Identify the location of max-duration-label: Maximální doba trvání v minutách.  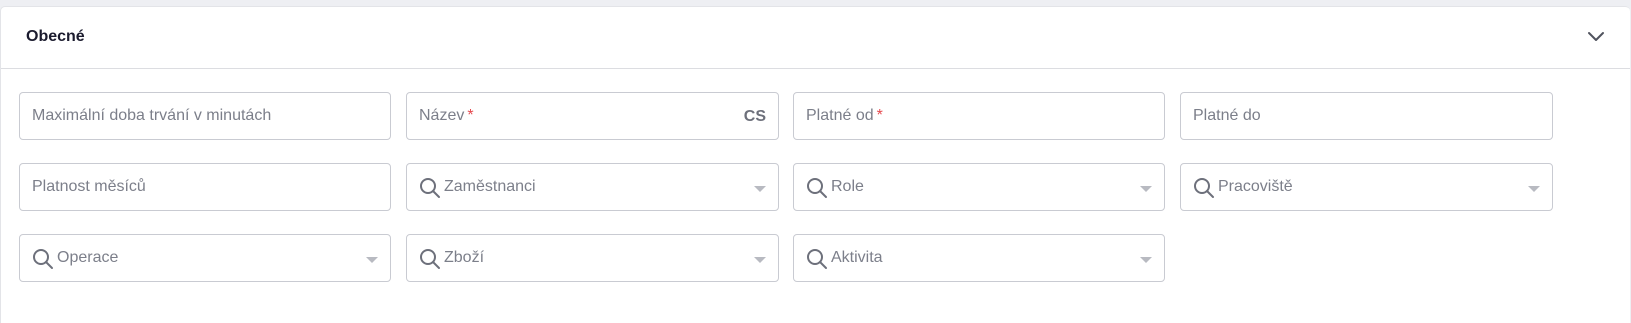
(152, 115).